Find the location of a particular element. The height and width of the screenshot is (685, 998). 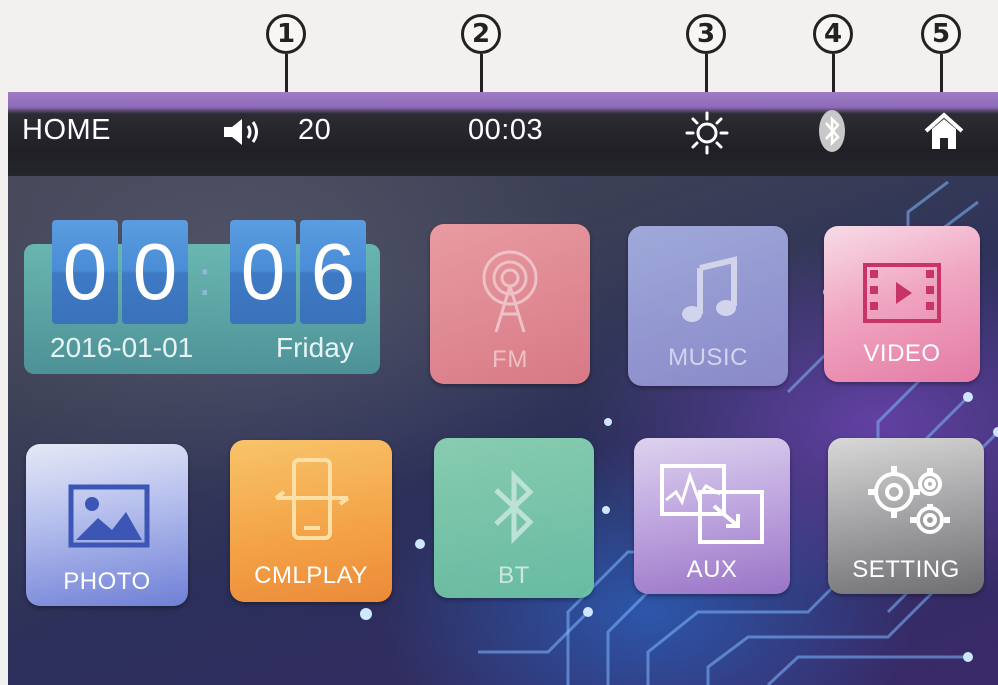

clock-minute-ones: 6 is located at coordinates (333, 272).